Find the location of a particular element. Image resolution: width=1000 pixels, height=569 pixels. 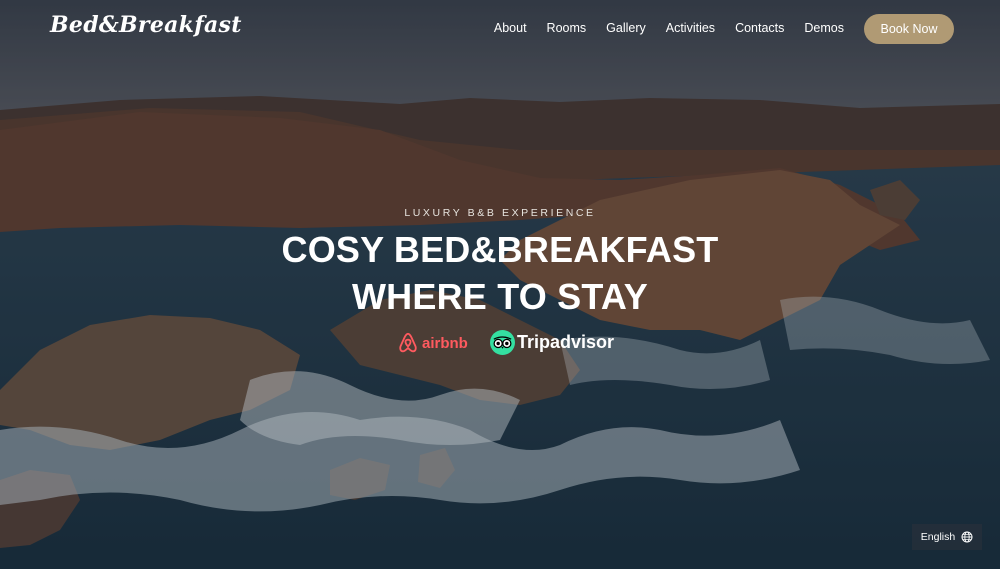

airbnb-icon is located at coordinates (408, 342).